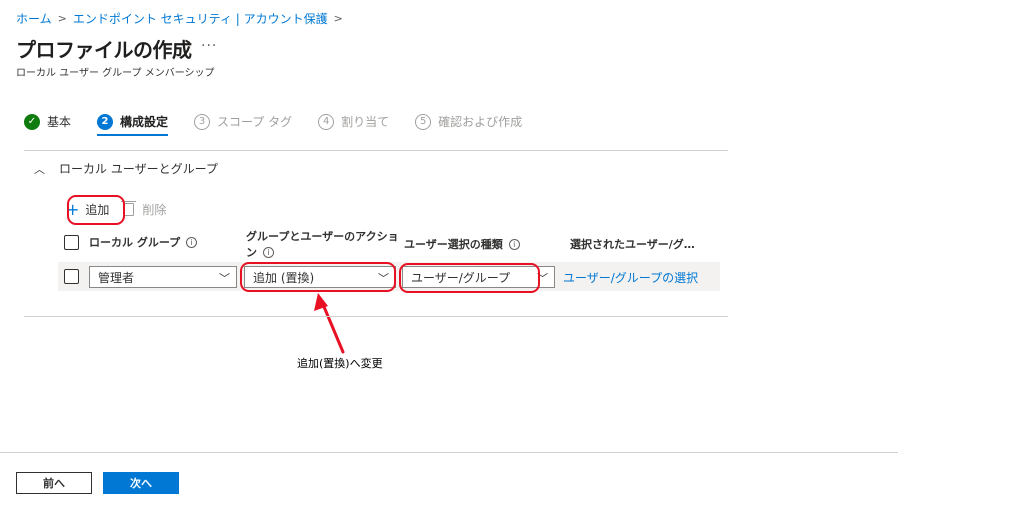  Describe the element at coordinates (115, 73) in the screenshot. I see `page-subtitle: ローカル ユーザー グループ メンバーシップ` at that location.